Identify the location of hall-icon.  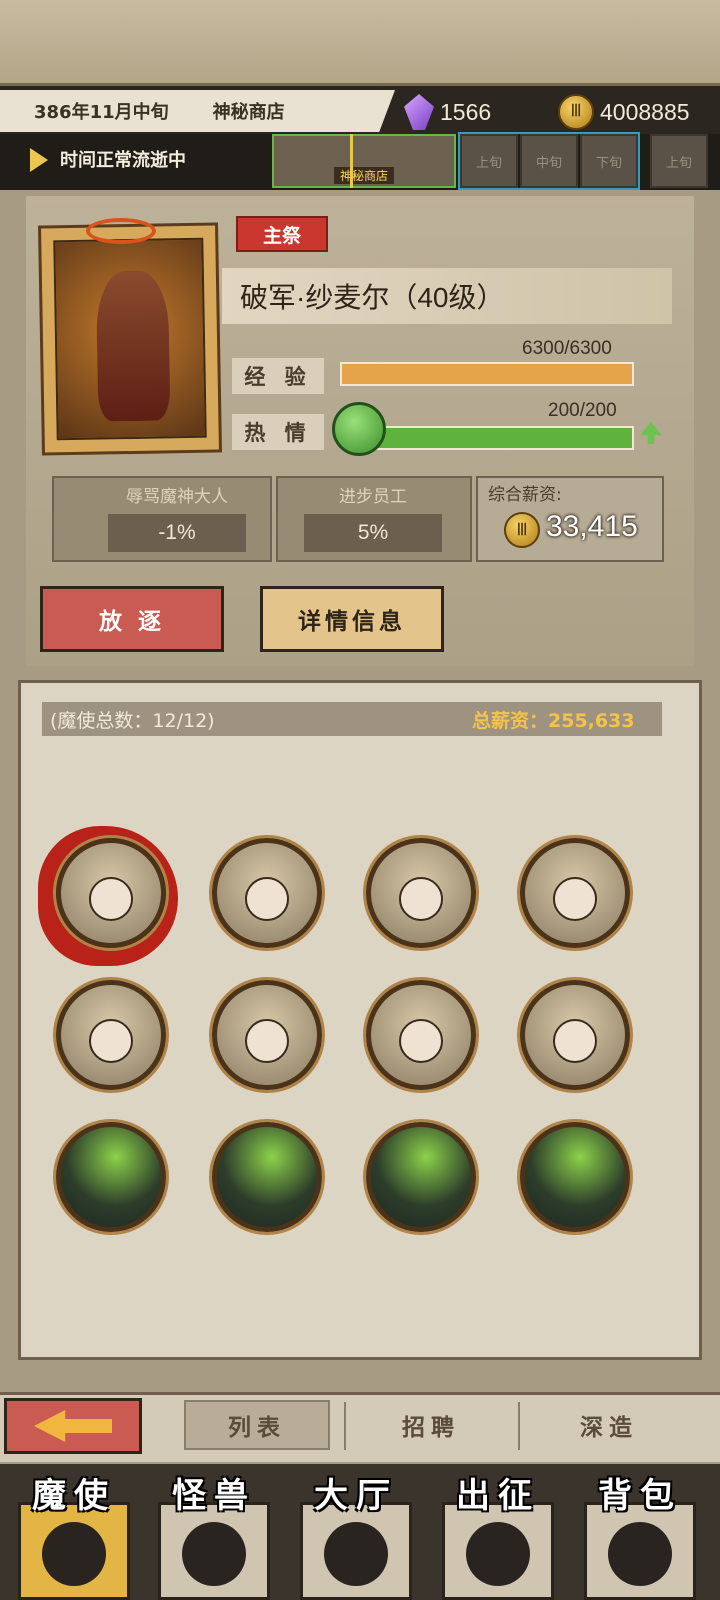
(356, 1554).